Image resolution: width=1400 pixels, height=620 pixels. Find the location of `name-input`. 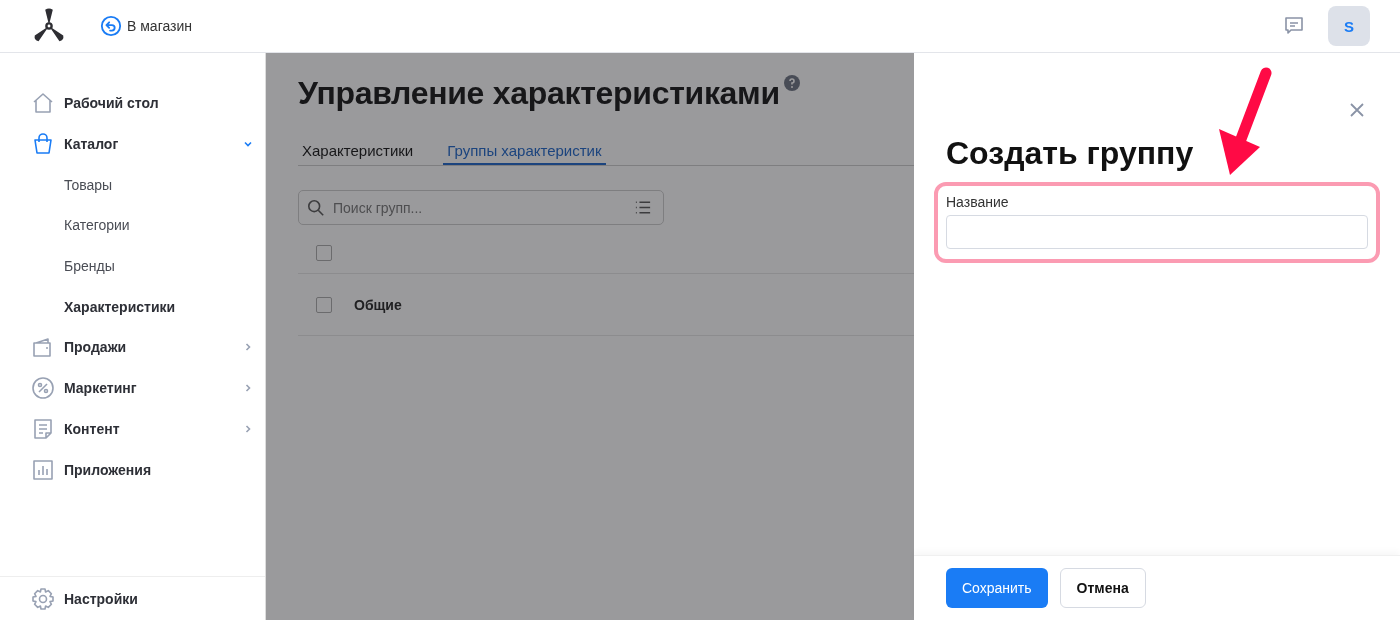

name-input is located at coordinates (1157, 232).